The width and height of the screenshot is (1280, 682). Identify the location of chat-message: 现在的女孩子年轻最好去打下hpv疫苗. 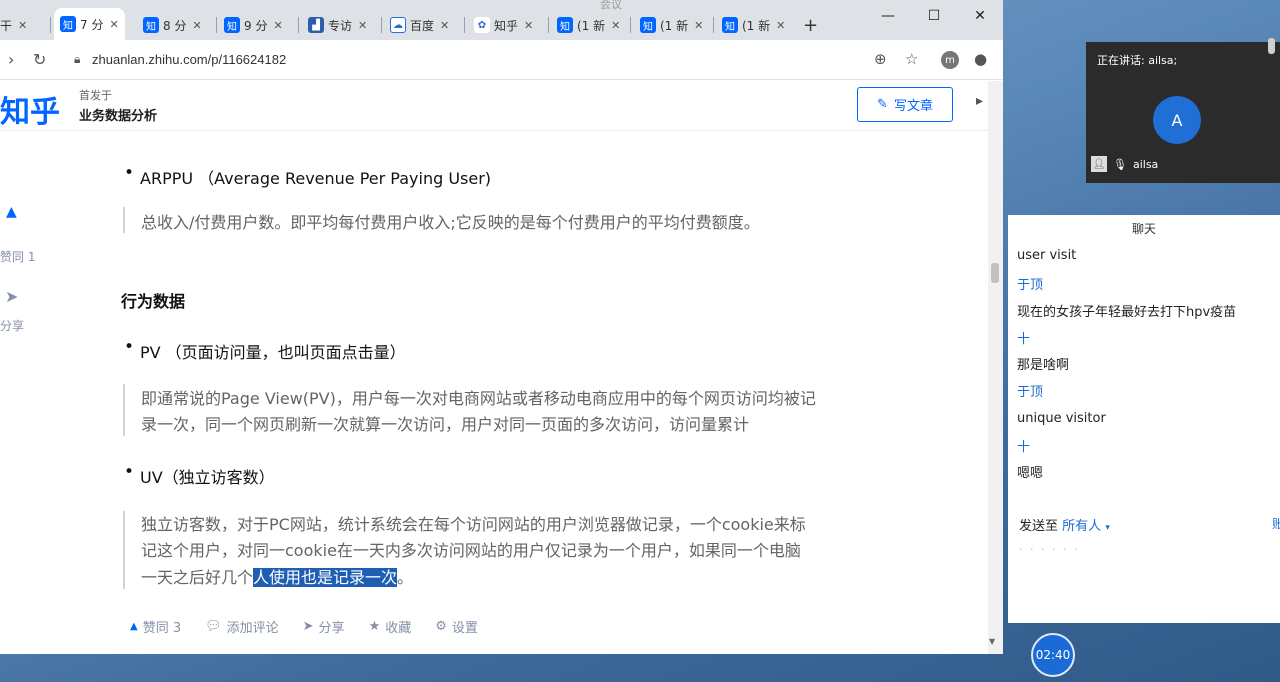
(1127, 312).